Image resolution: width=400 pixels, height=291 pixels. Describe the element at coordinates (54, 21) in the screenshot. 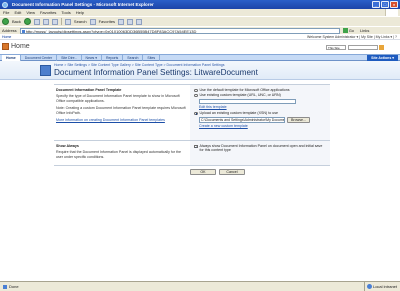

I see `home-icon` at that location.